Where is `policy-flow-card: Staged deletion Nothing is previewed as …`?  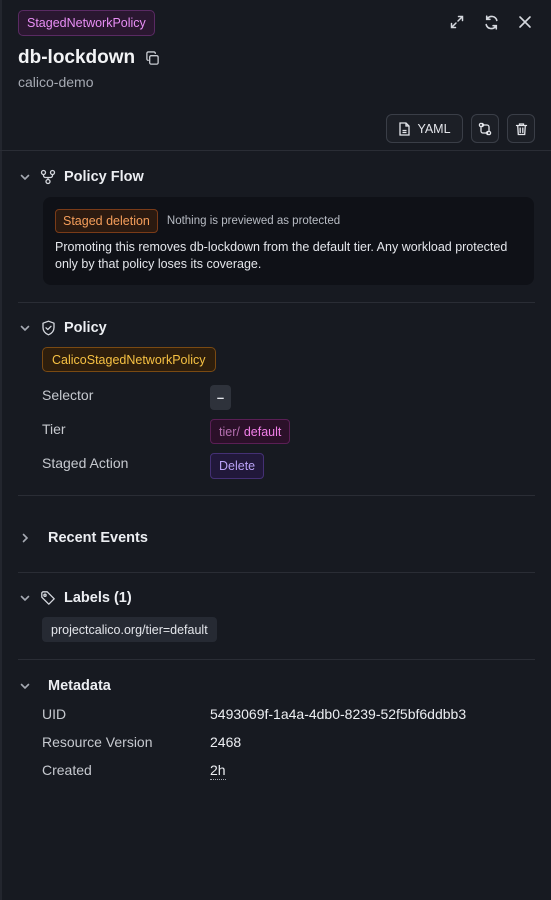 policy-flow-card: Staged deletion Nothing is previewed as … is located at coordinates (288, 241).